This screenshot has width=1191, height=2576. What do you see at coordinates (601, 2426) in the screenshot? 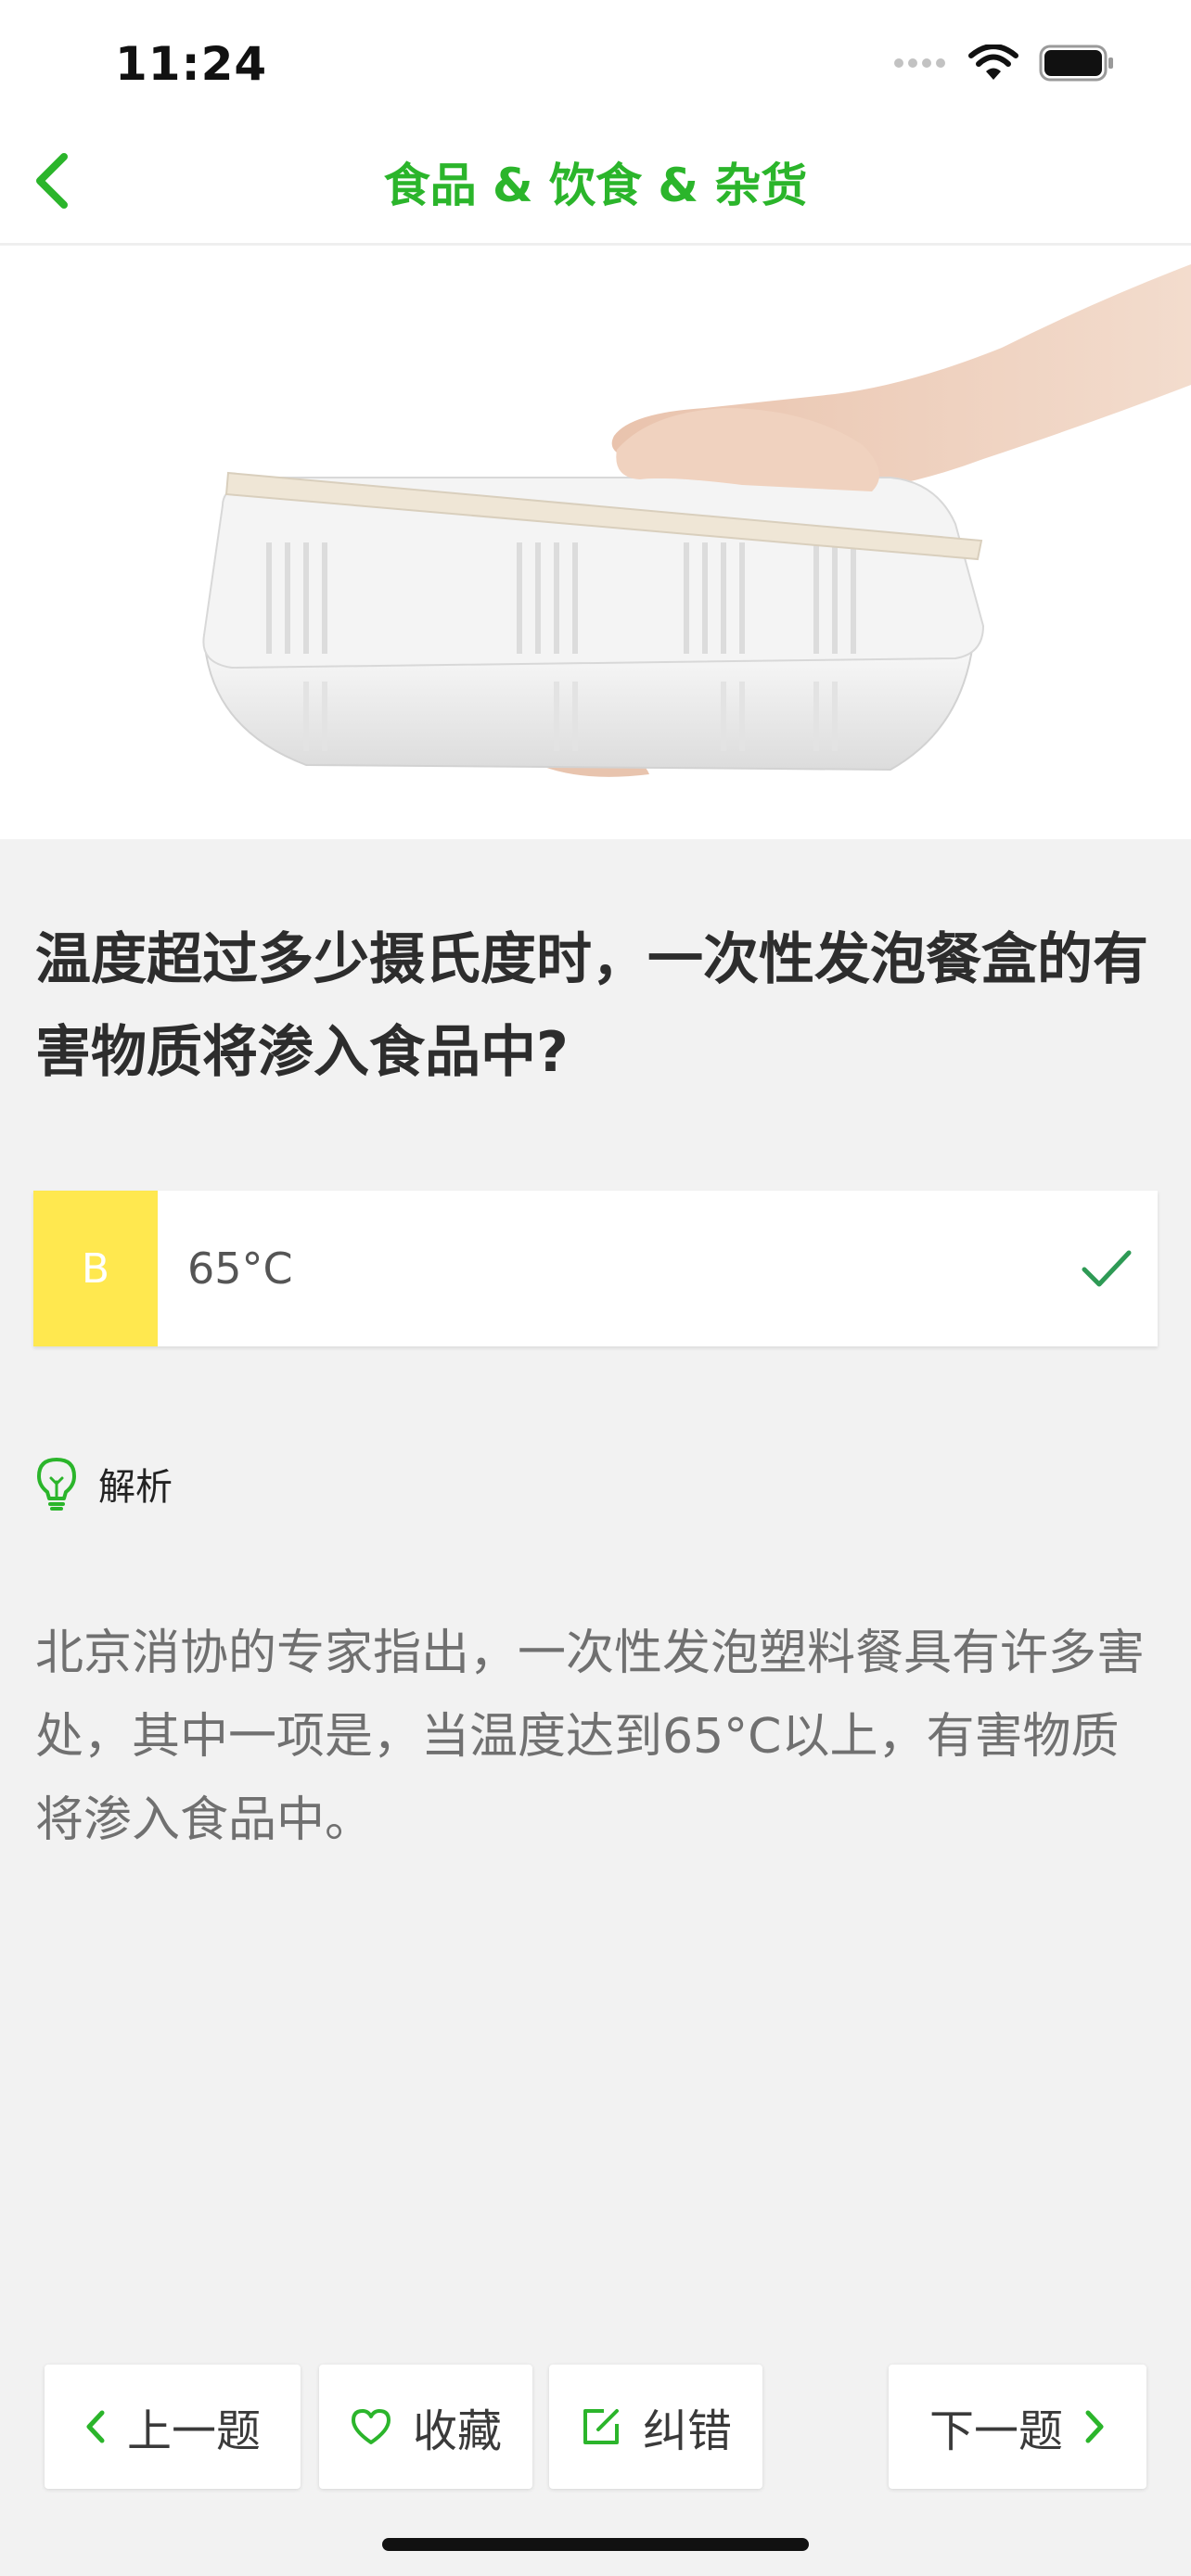
I see `edit-icon` at bounding box center [601, 2426].